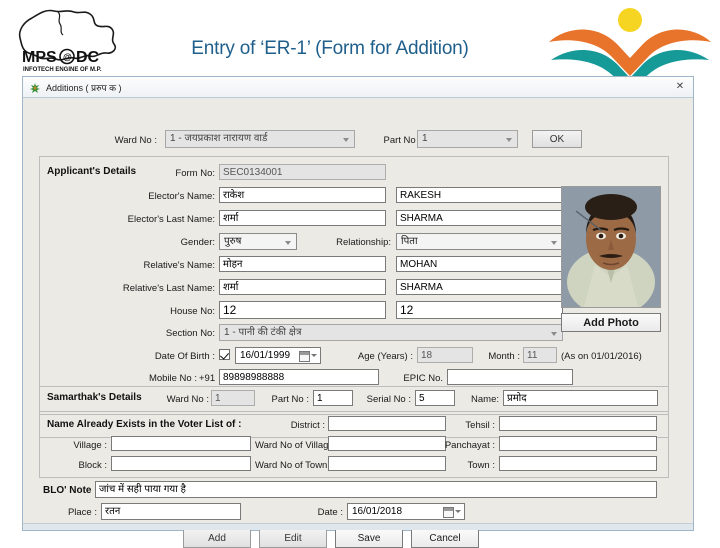  What do you see at coordinates (135, 140) in the screenshot?
I see `ward-no-label: Ward No :` at bounding box center [135, 140].